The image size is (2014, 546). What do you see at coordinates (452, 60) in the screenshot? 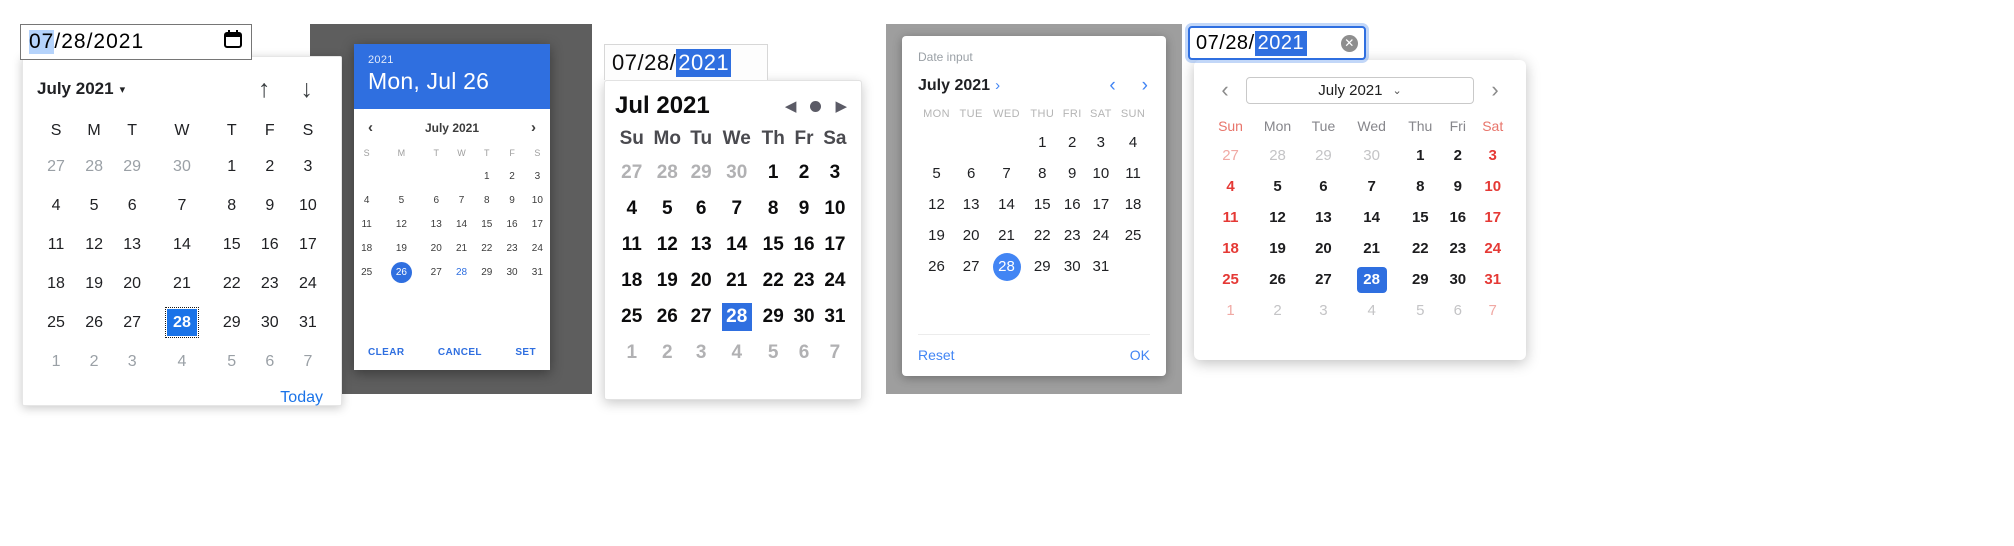
I see `header-year: 2021` at bounding box center [452, 60].